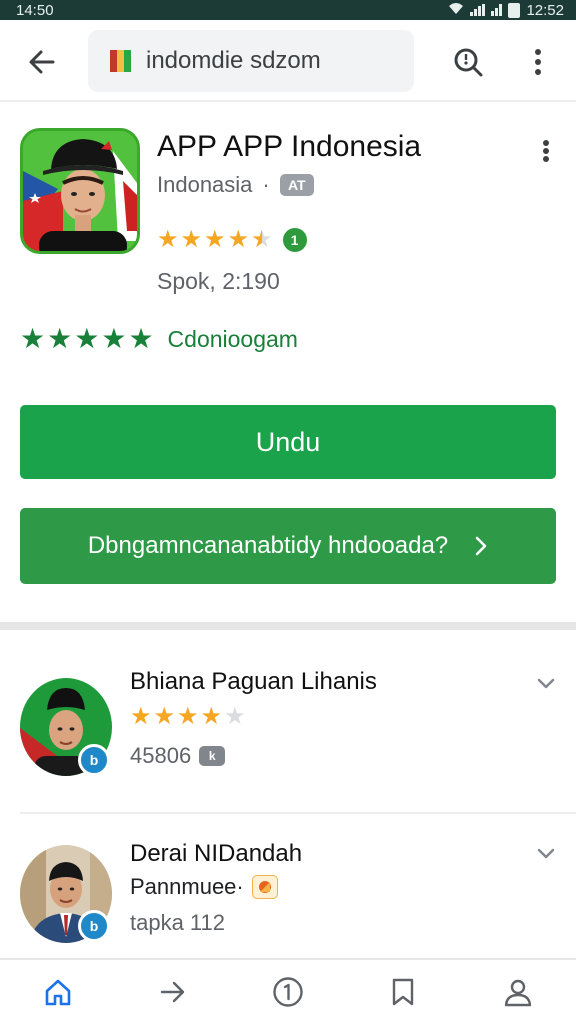 The image size is (576, 1024). I want to click on forward-icon, so click(172, 992).